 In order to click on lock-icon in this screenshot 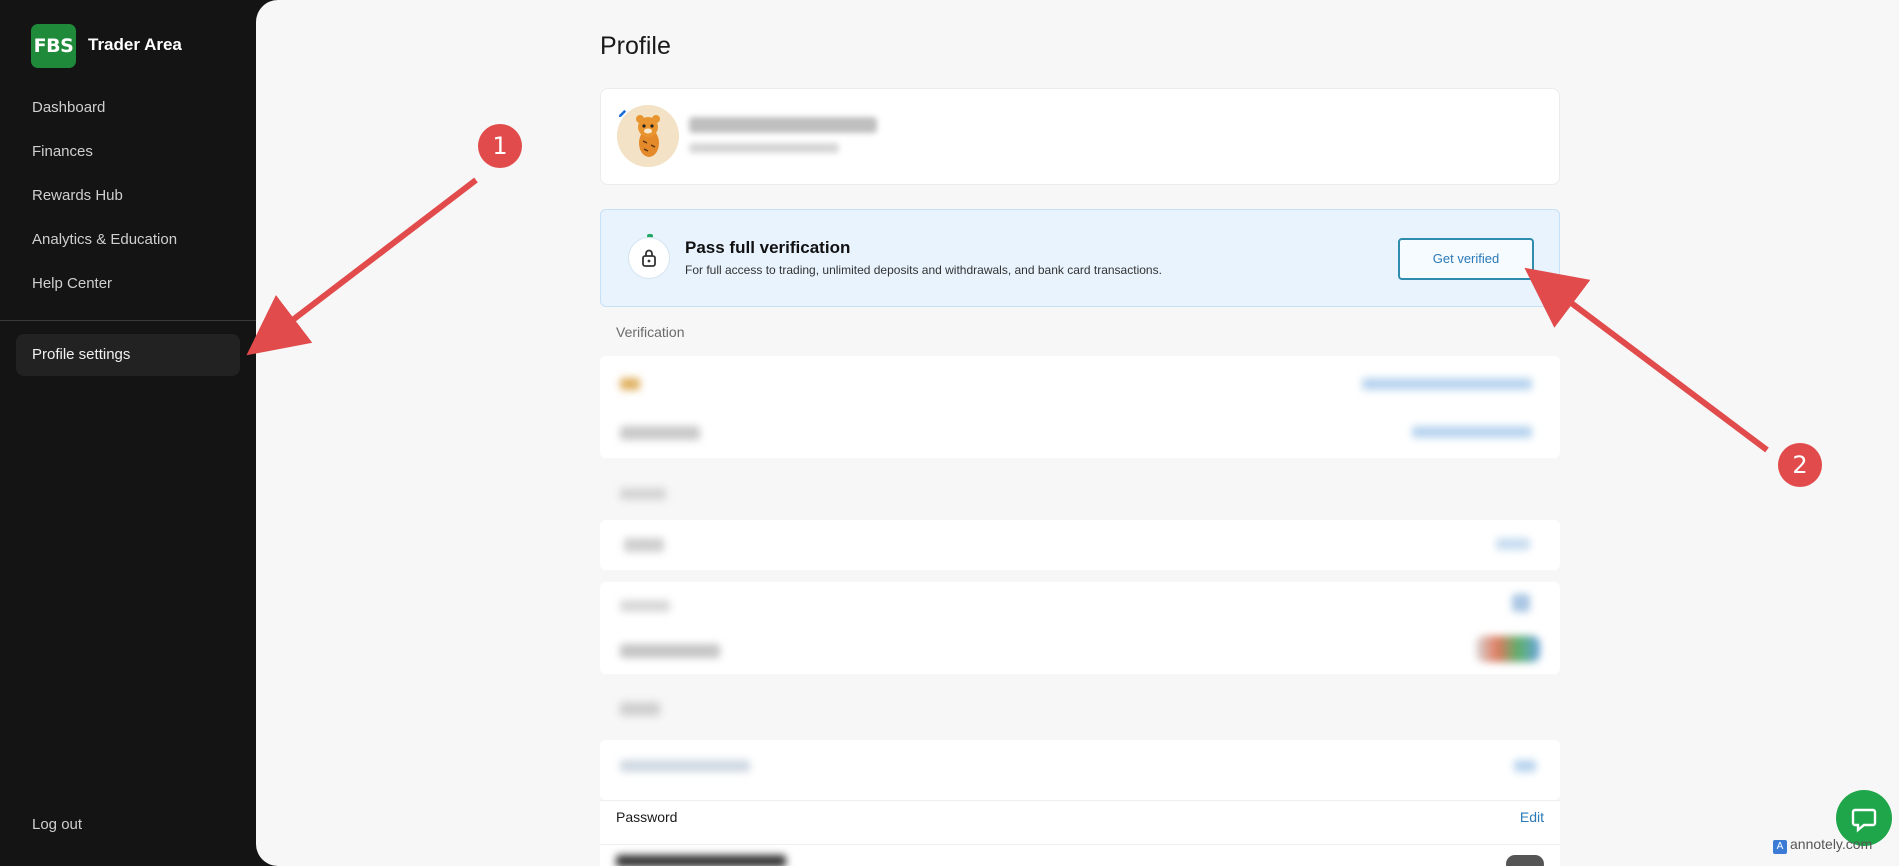, I will do `click(649, 258)`.